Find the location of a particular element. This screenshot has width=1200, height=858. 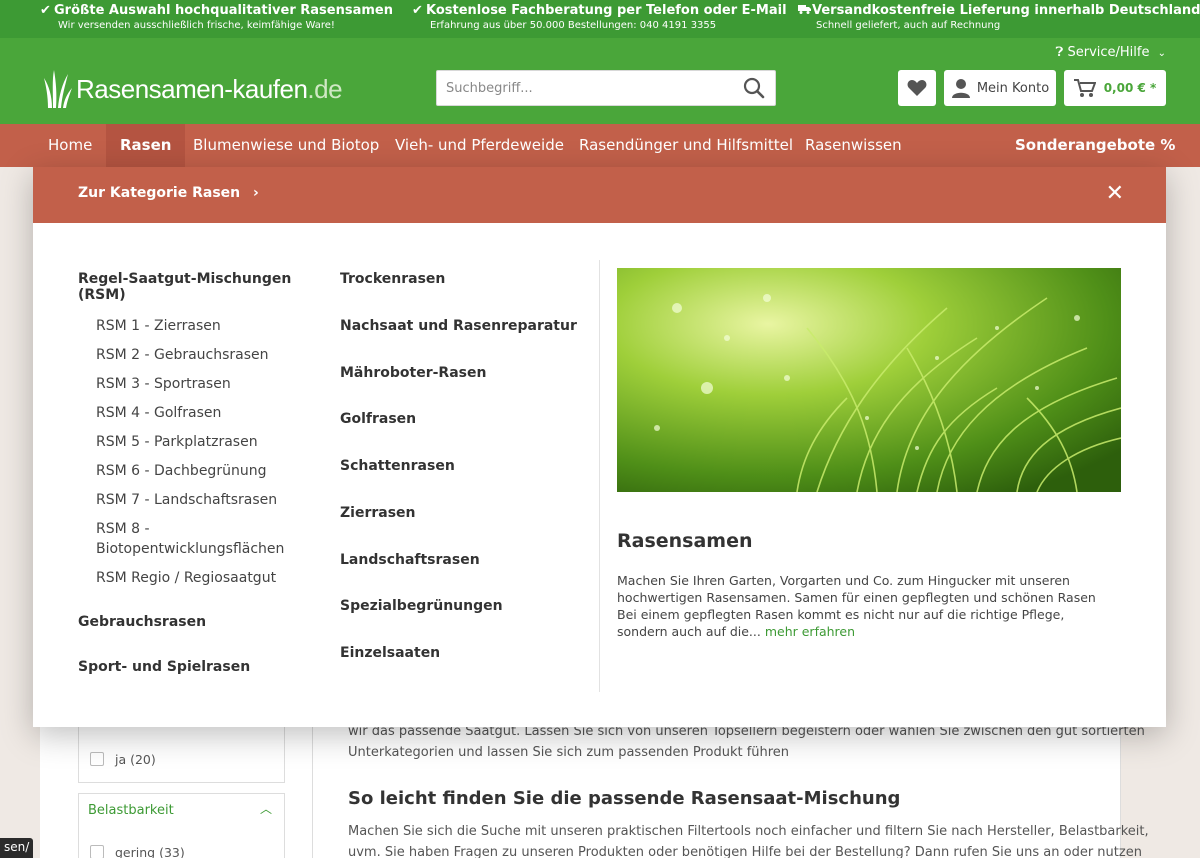

usp-subtitle: Schnell geliefert, auch auf Rechnung is located at coordinates (908, 25).